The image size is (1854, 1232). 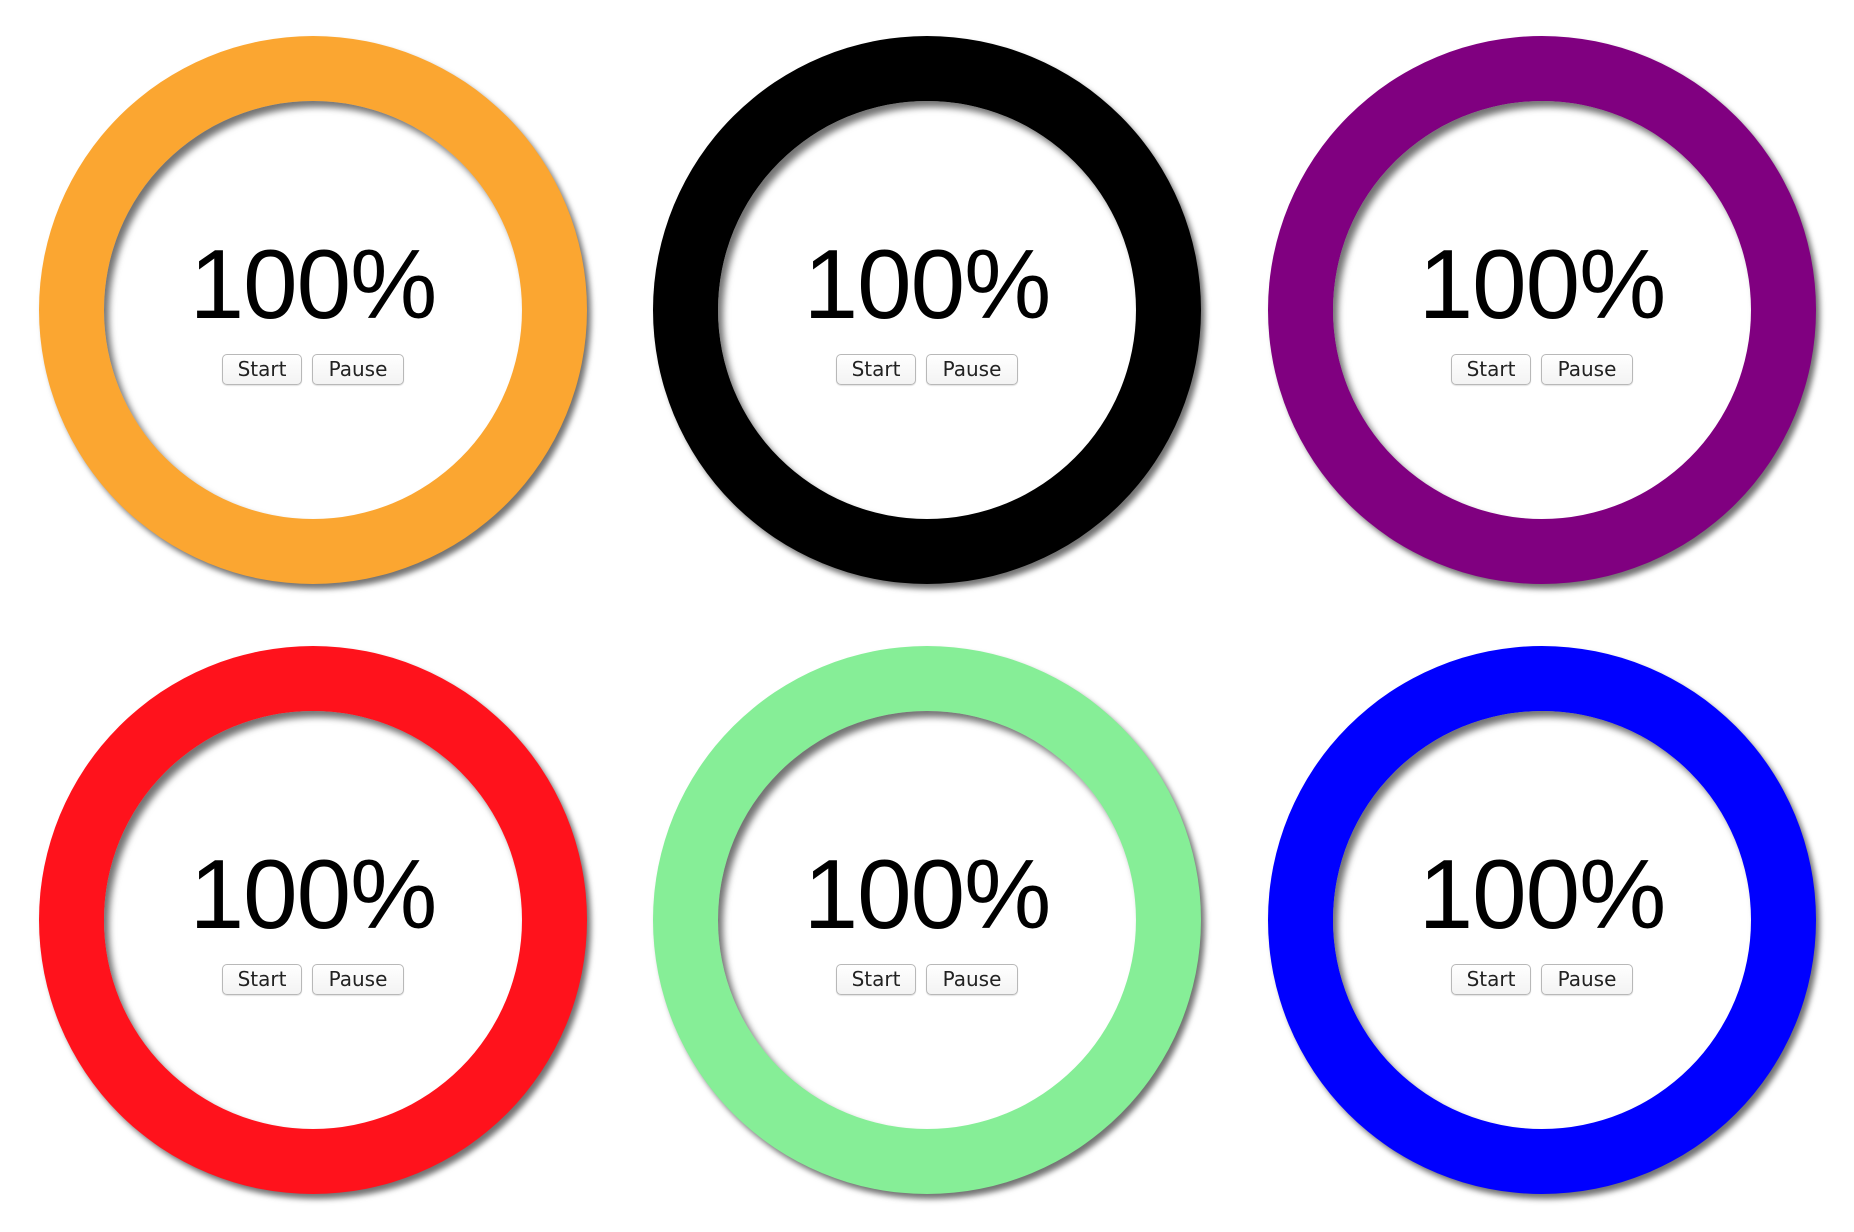 I want to click on progress-ring-purple: 100% Start Pause, so click(x=1542, y=310).